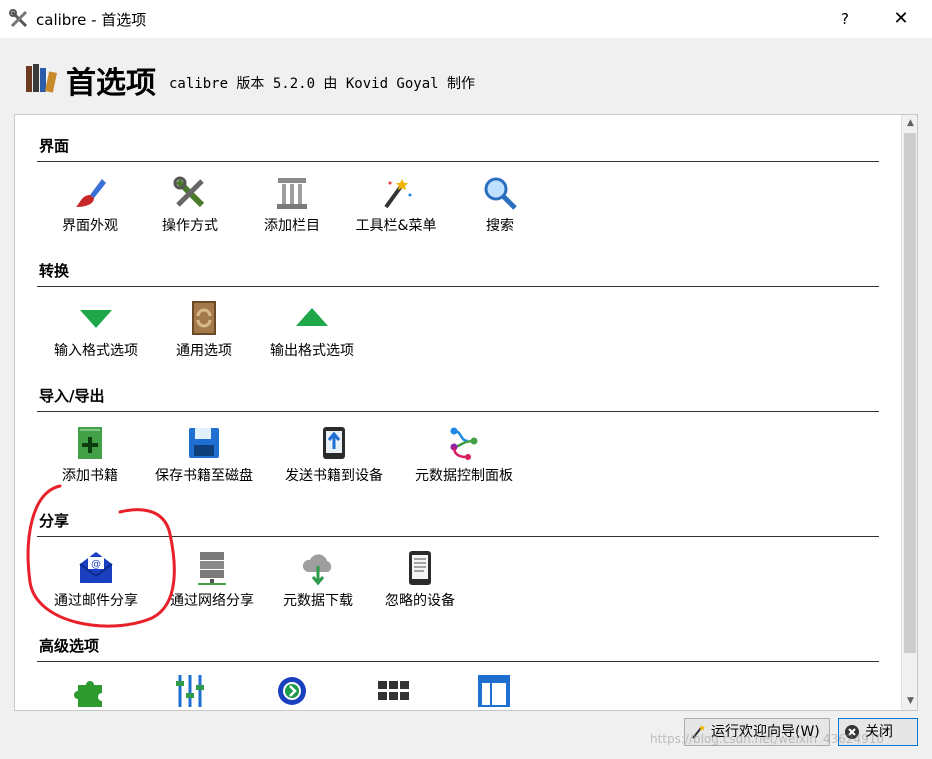 Image resolution: width=932 pixels, height=759 pixels. I want to click on item-label: 添加栏目, so click(292, 226).